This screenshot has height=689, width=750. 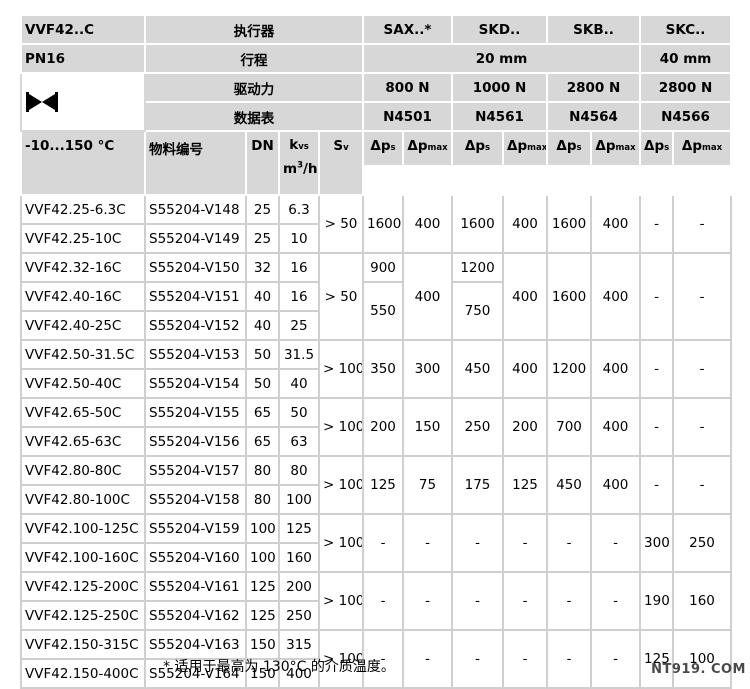 I want to click on skc-dps-cell: 125, so click(x=657, y=659).